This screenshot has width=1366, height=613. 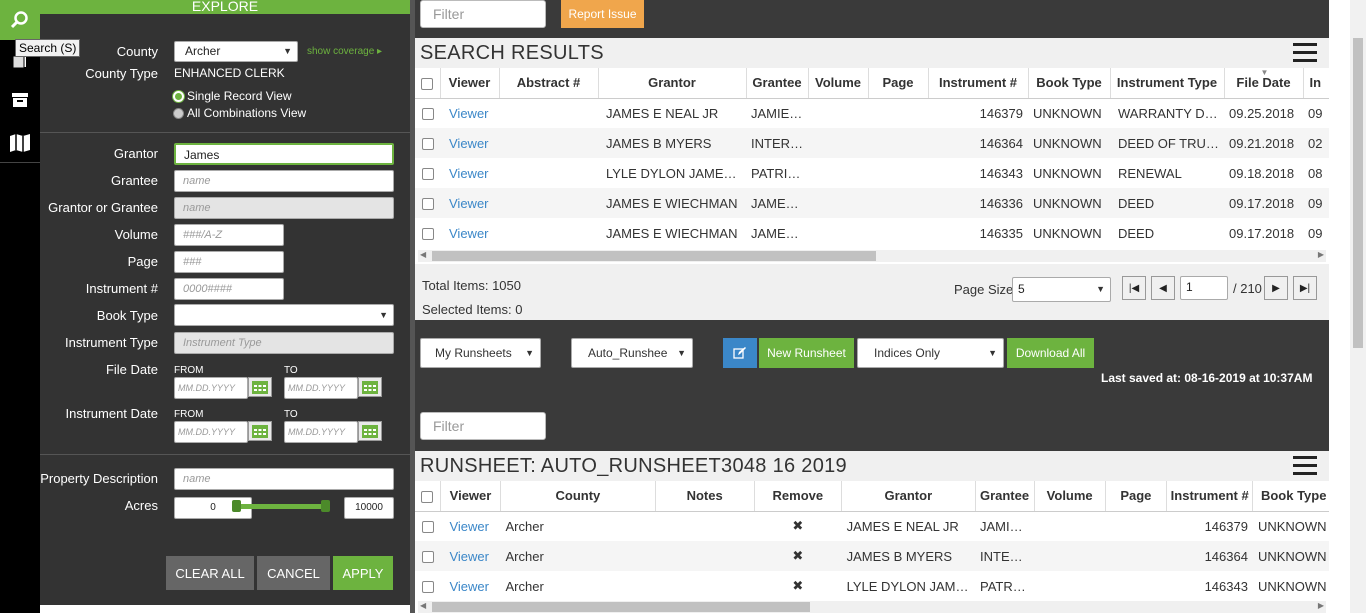 I want to click on single-record-view-radio: Single Record View, so click(x=232, y=96).